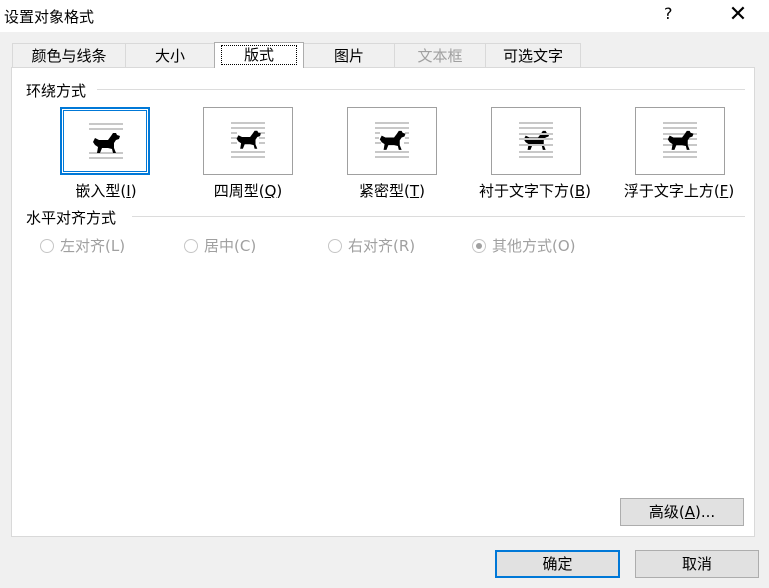  I want to click on align-other-radio: 其他方式(O), so click(524, 245).